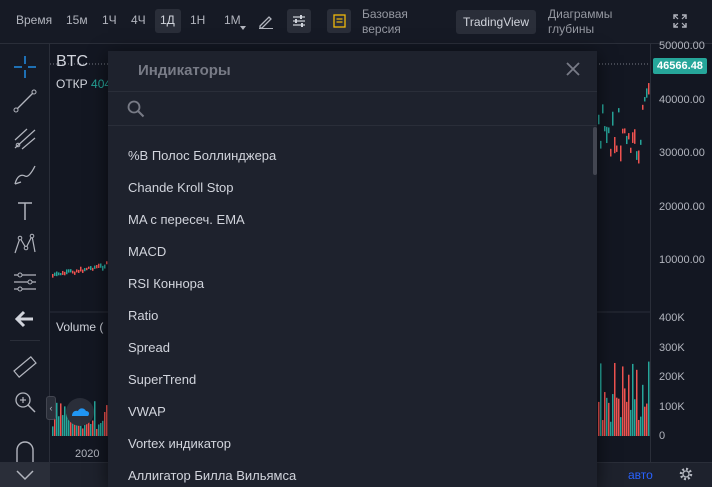 The width and height of the screenshot is (712, 487). What do you see at coordinates (352, 284) in the screenshot?
I see `list-item: RSI Коннора` at bounding box center [352, 284].